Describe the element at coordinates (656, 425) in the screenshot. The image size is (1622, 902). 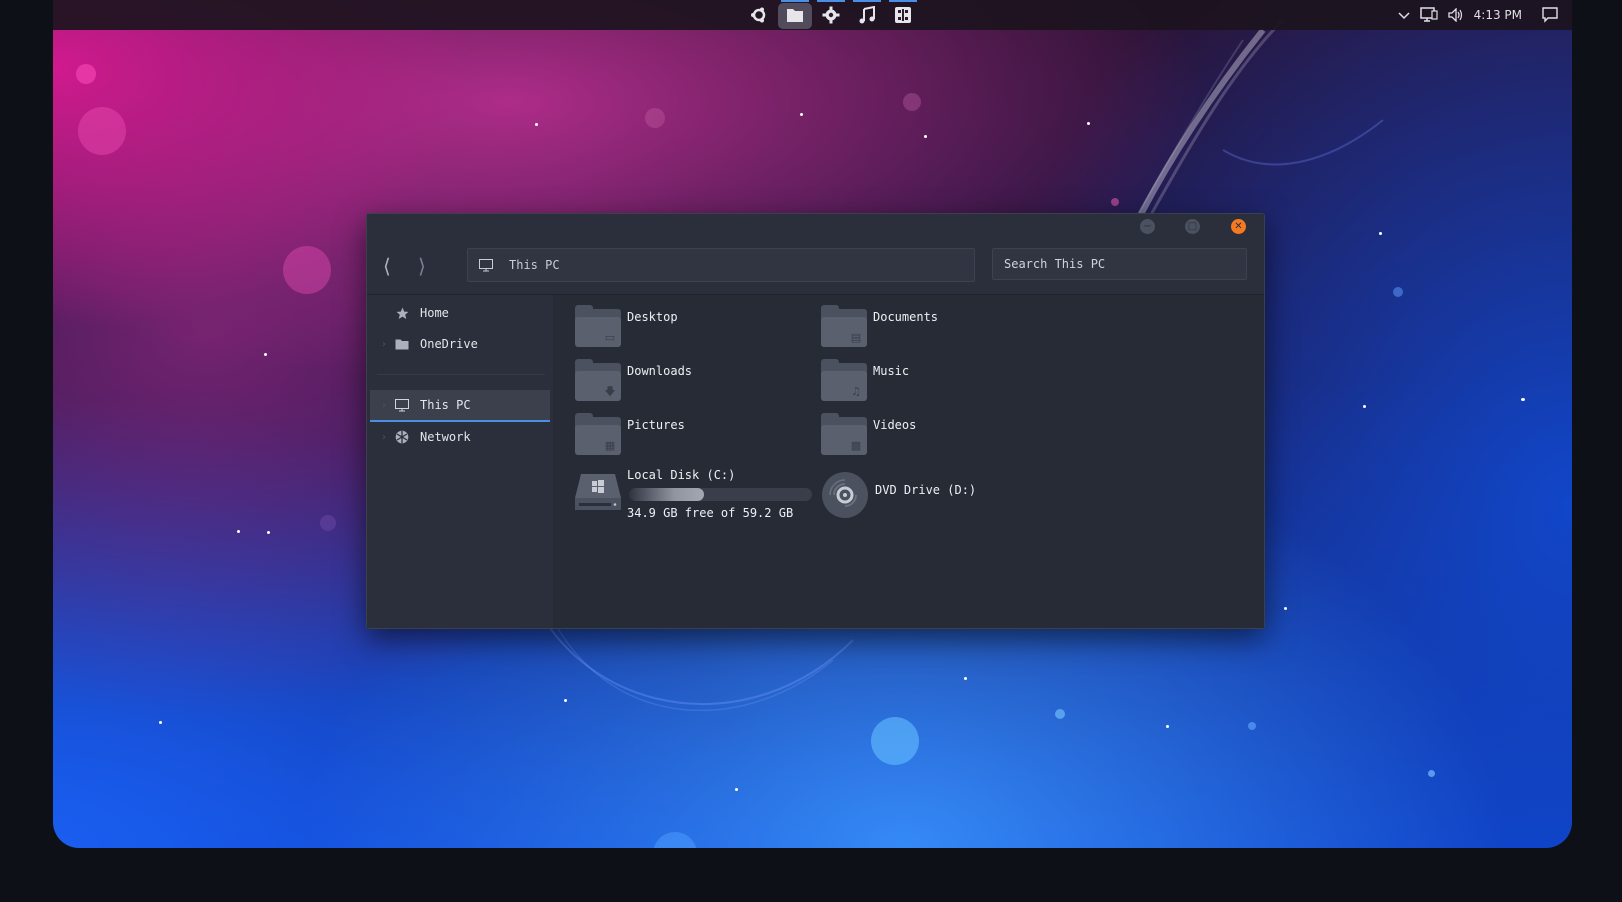
I see `folder-label: Pictures` at that location.